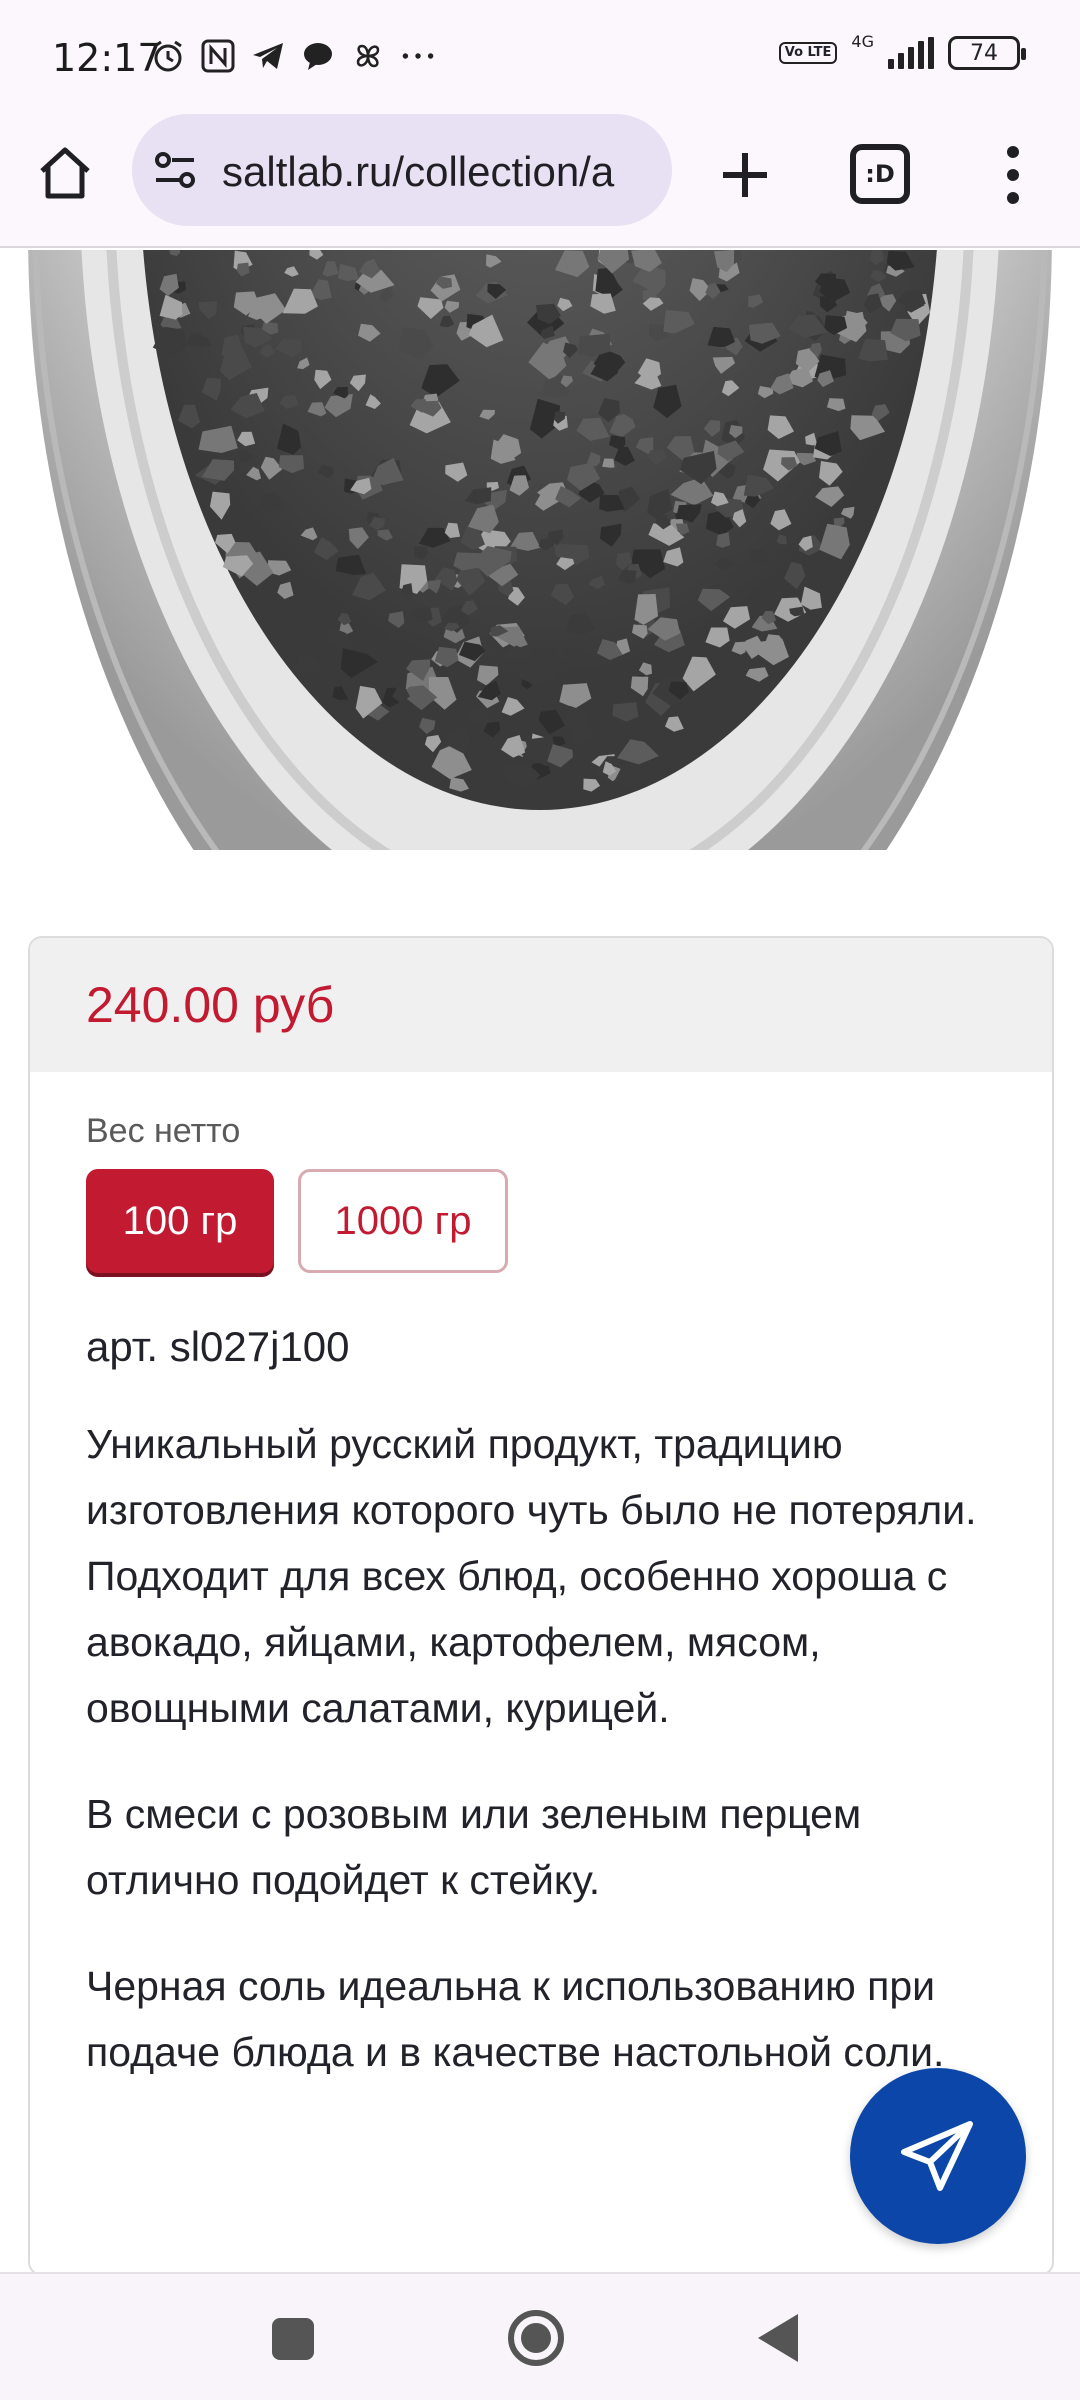 This screenshot has height=2400, width=1080. I want to click on tab-switcher-button: :D, so click(880, 174).